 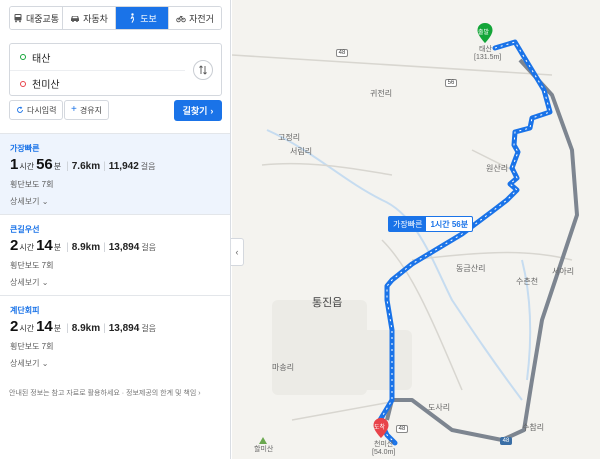 I want to click on swap-button, so click(x=203, y=70).